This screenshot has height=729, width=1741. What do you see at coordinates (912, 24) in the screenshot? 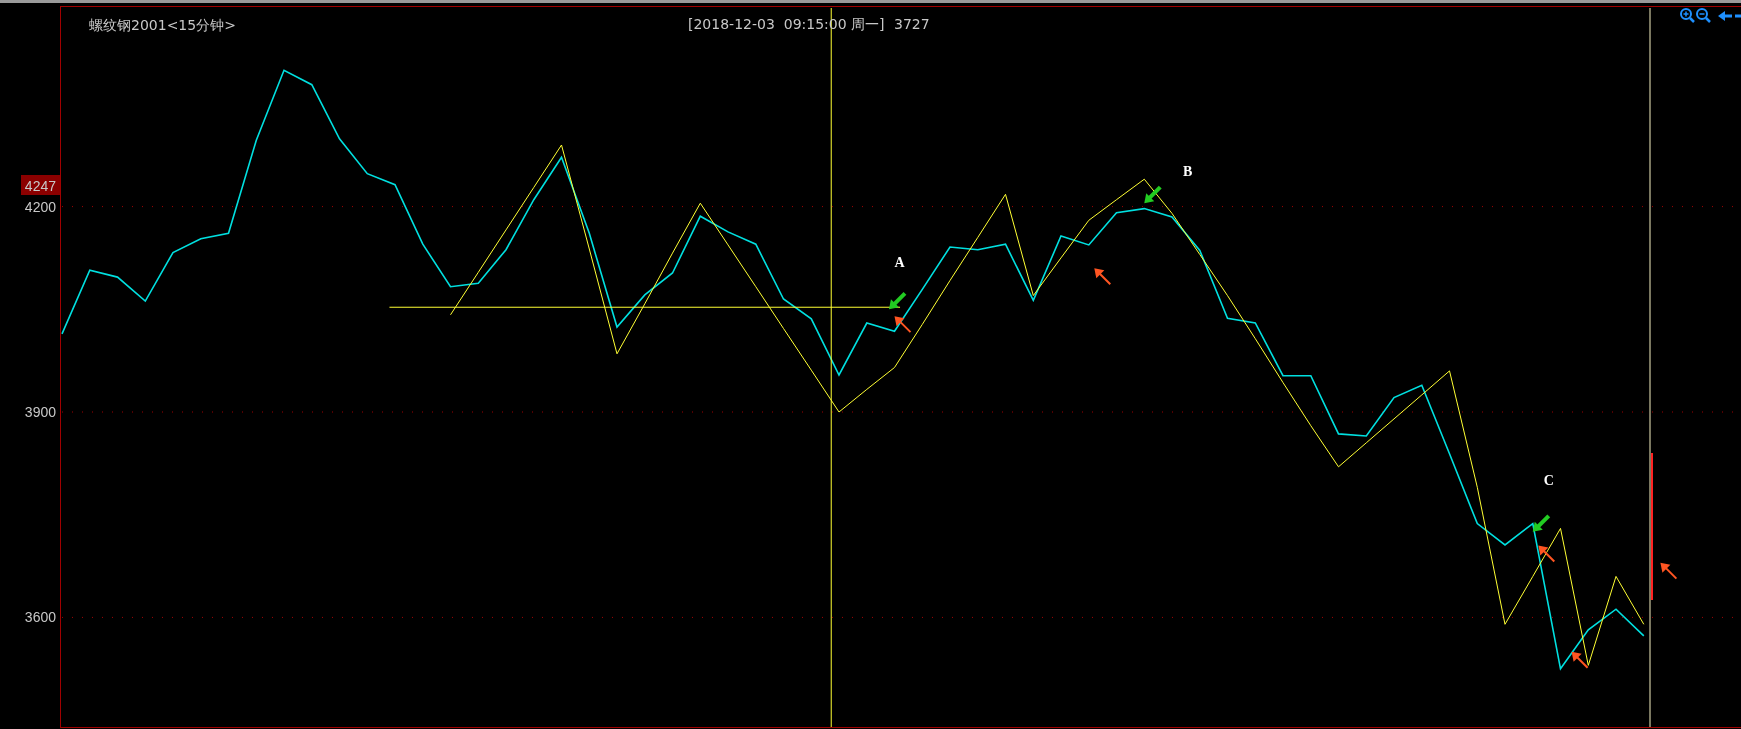
I see `cursor-value: 3727` at bounding box center [912, 24].